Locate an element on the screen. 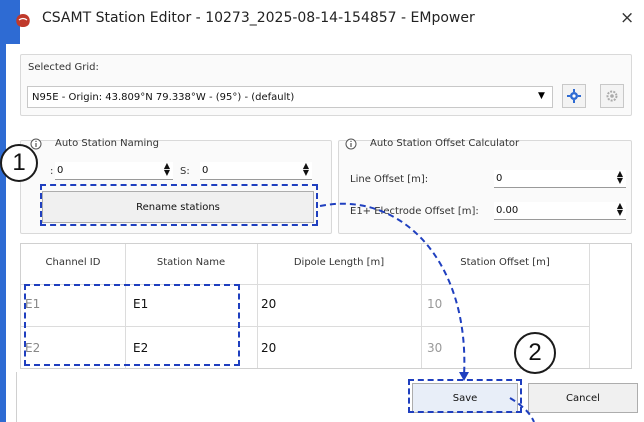  callout-step-1: 1 is located at coordinates (19, 163).